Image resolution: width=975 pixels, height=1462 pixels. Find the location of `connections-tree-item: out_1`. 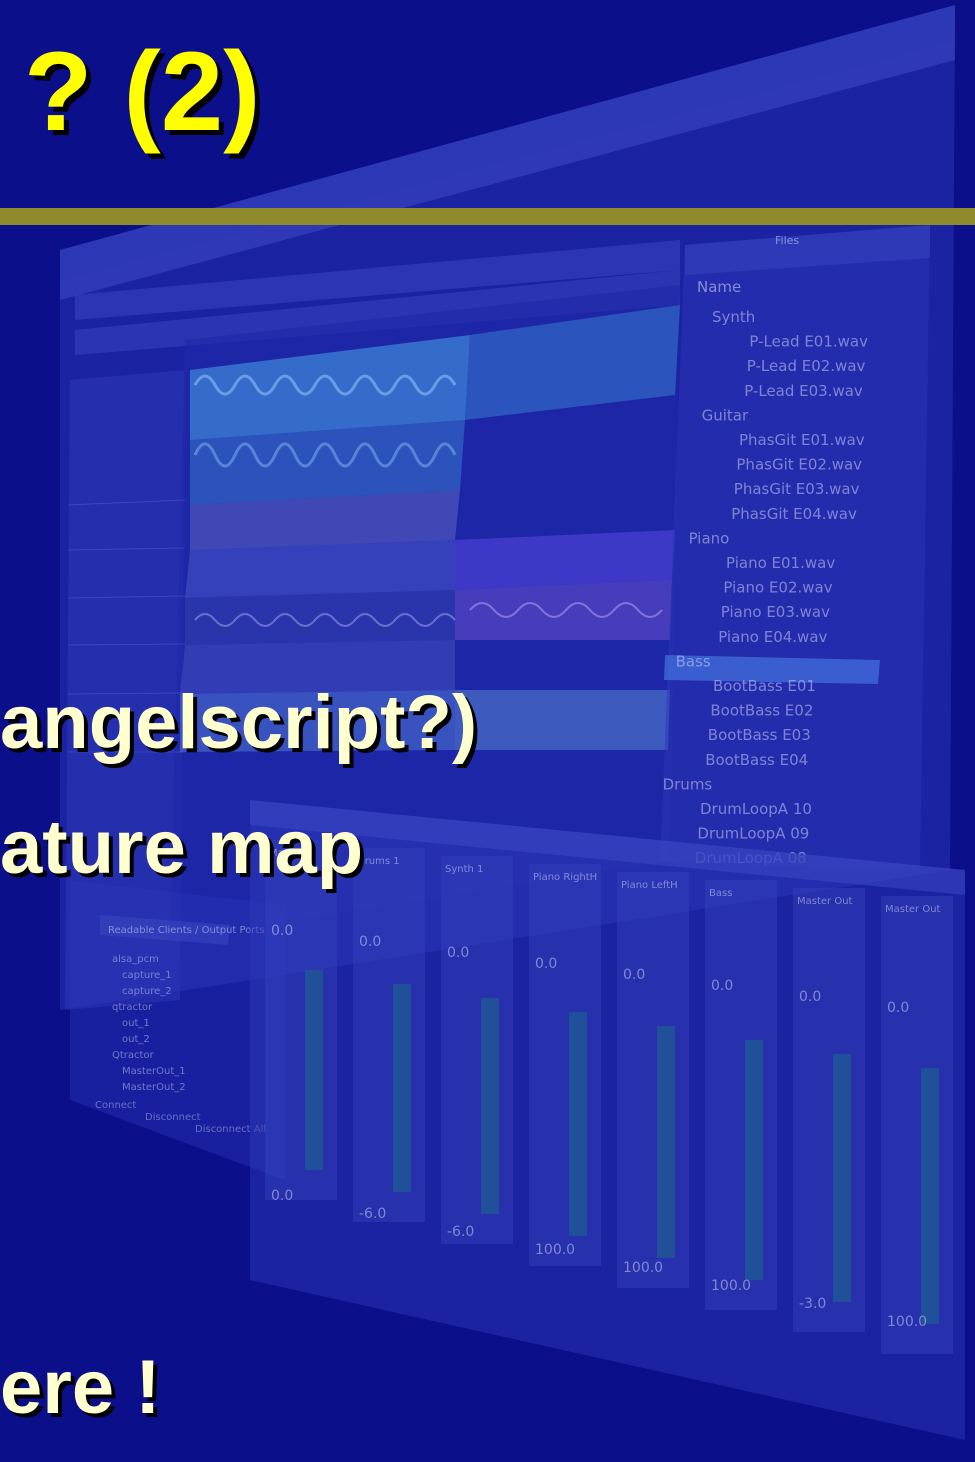

connections-tree-item: out_1 is located at coordinates (136, 1023).